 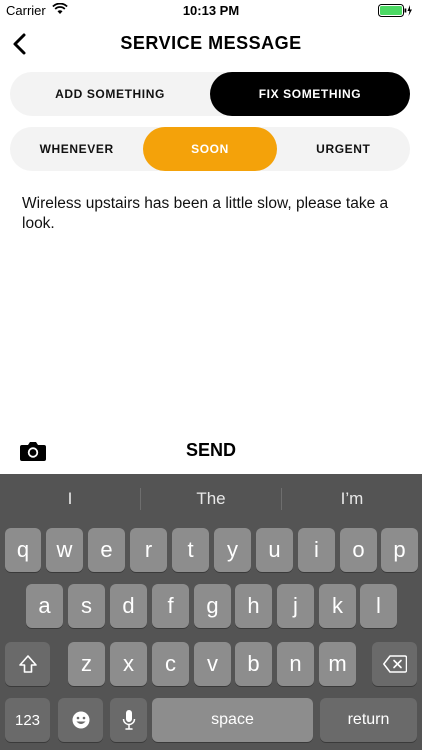 I want to click on key-c: c, so click(x=170, y=664).